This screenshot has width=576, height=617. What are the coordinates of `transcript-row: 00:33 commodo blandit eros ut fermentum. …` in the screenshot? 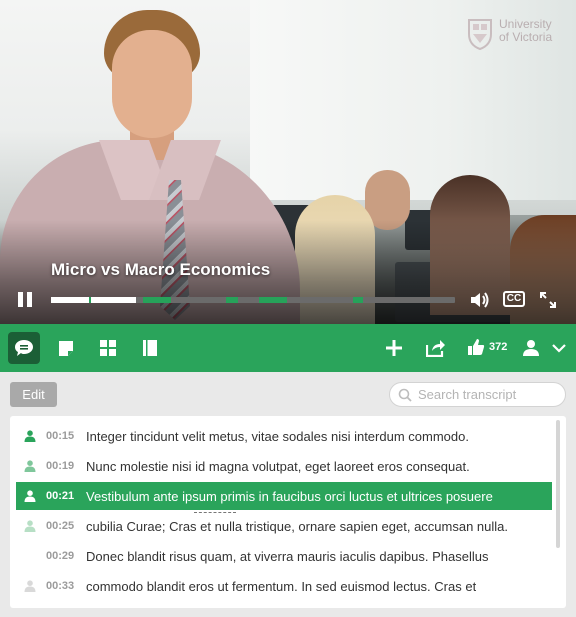 It's located at (284, 586).